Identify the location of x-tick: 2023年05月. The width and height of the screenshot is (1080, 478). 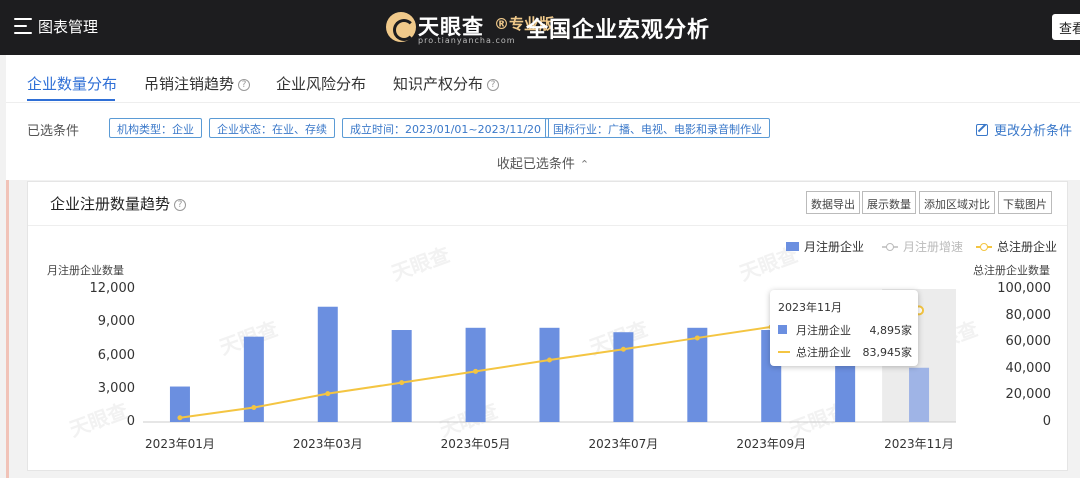
(475, 444).